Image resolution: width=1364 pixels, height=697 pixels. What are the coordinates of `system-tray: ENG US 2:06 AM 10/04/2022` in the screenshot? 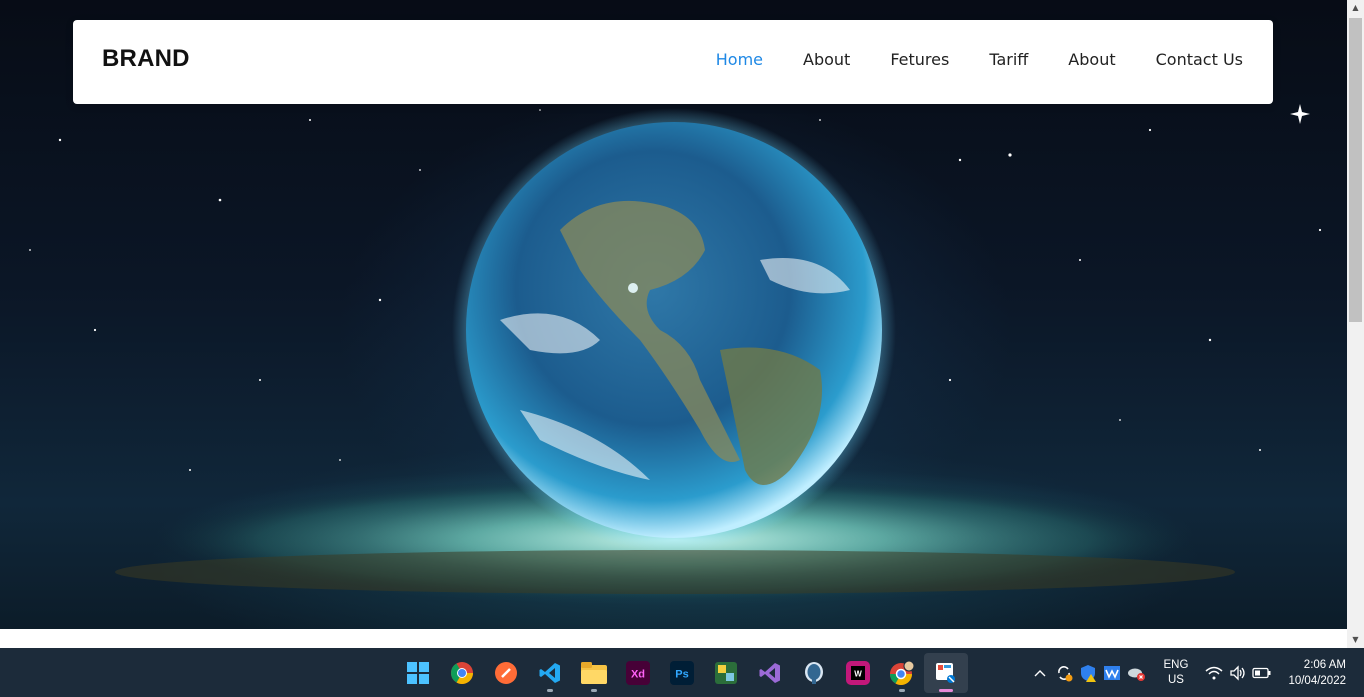 It's located at (1196, 672).